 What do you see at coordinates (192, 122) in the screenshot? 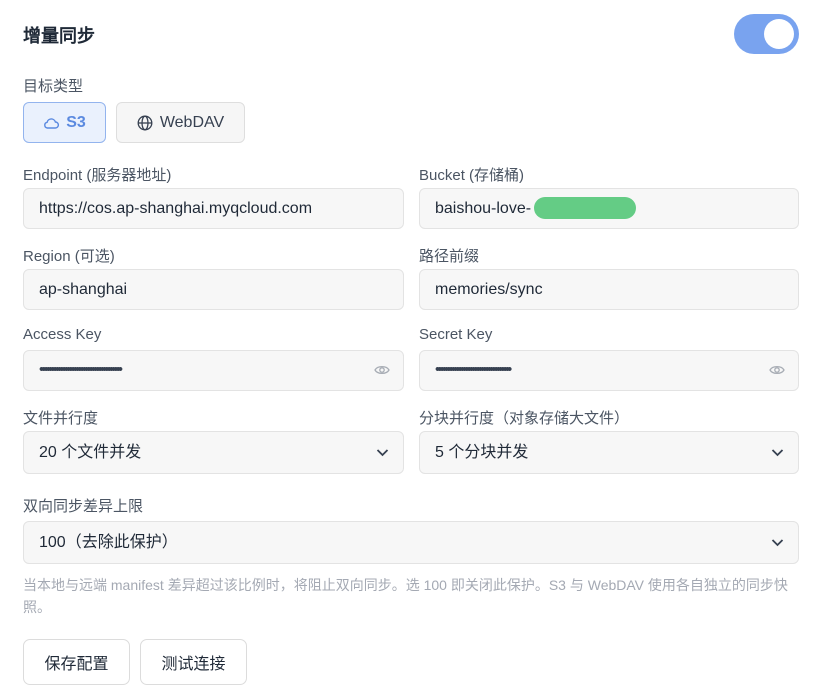
I see `target-webdav-label: WebDAV` at bounding box center [192, 122].